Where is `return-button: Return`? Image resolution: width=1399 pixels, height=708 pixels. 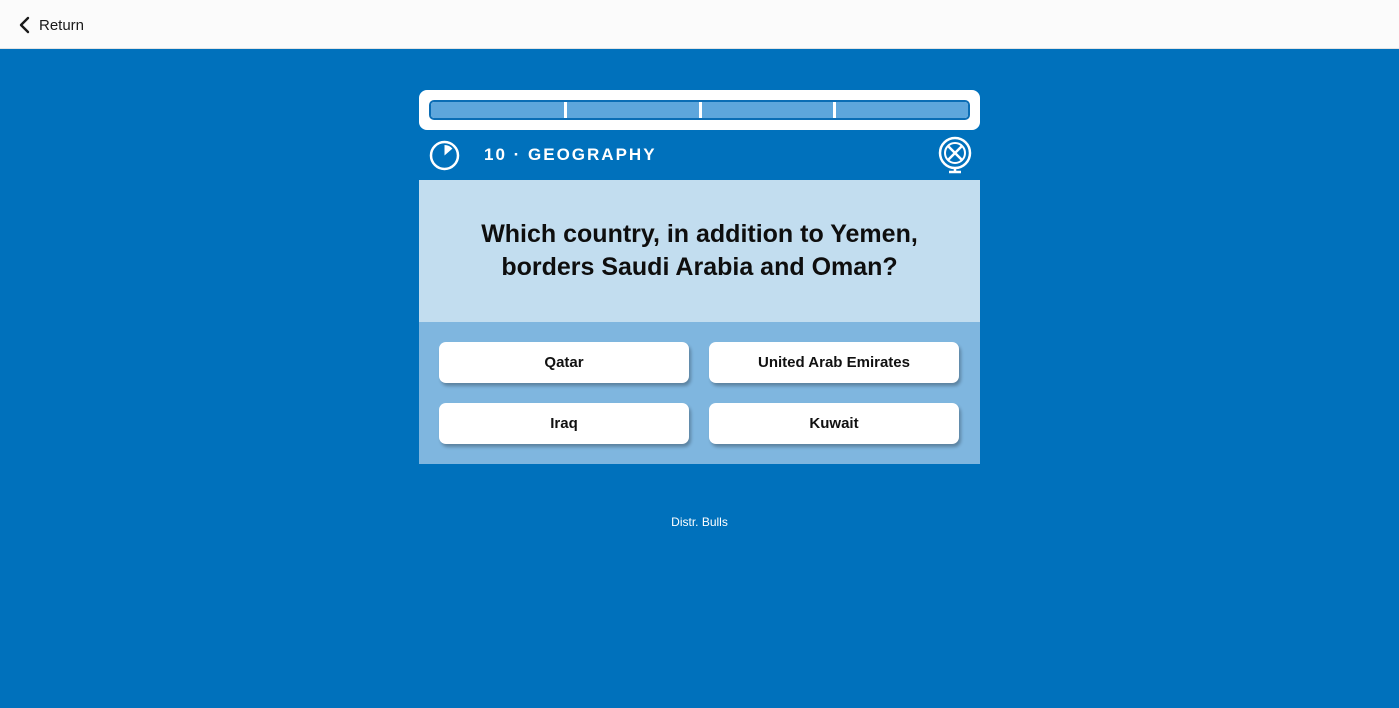 return-button: Return is located at coordinates (51, 25).